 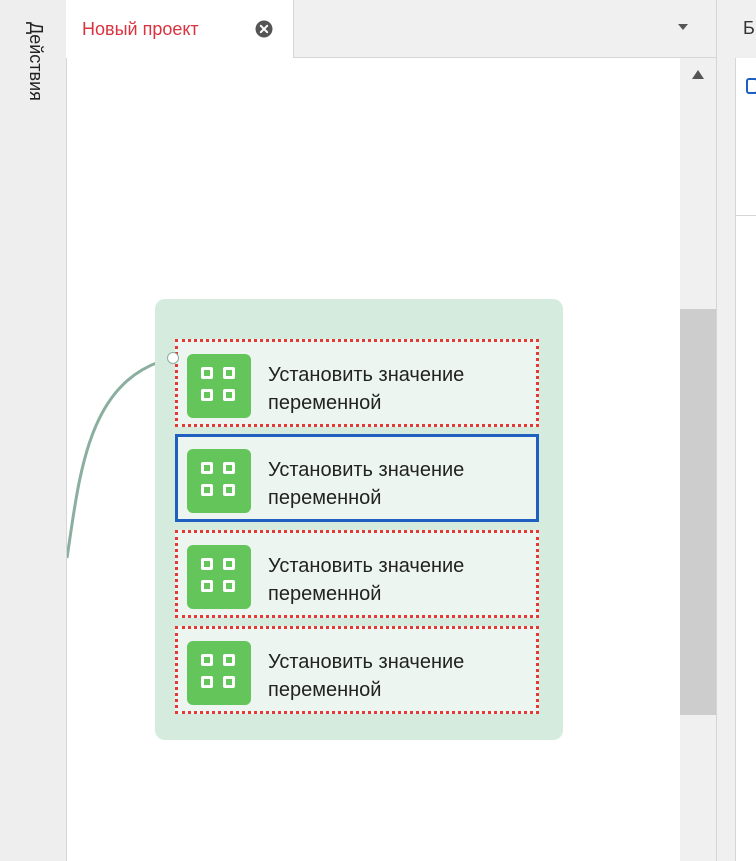 I want to click on tab-new-project: Новый проект, so click(x=180, y=29).